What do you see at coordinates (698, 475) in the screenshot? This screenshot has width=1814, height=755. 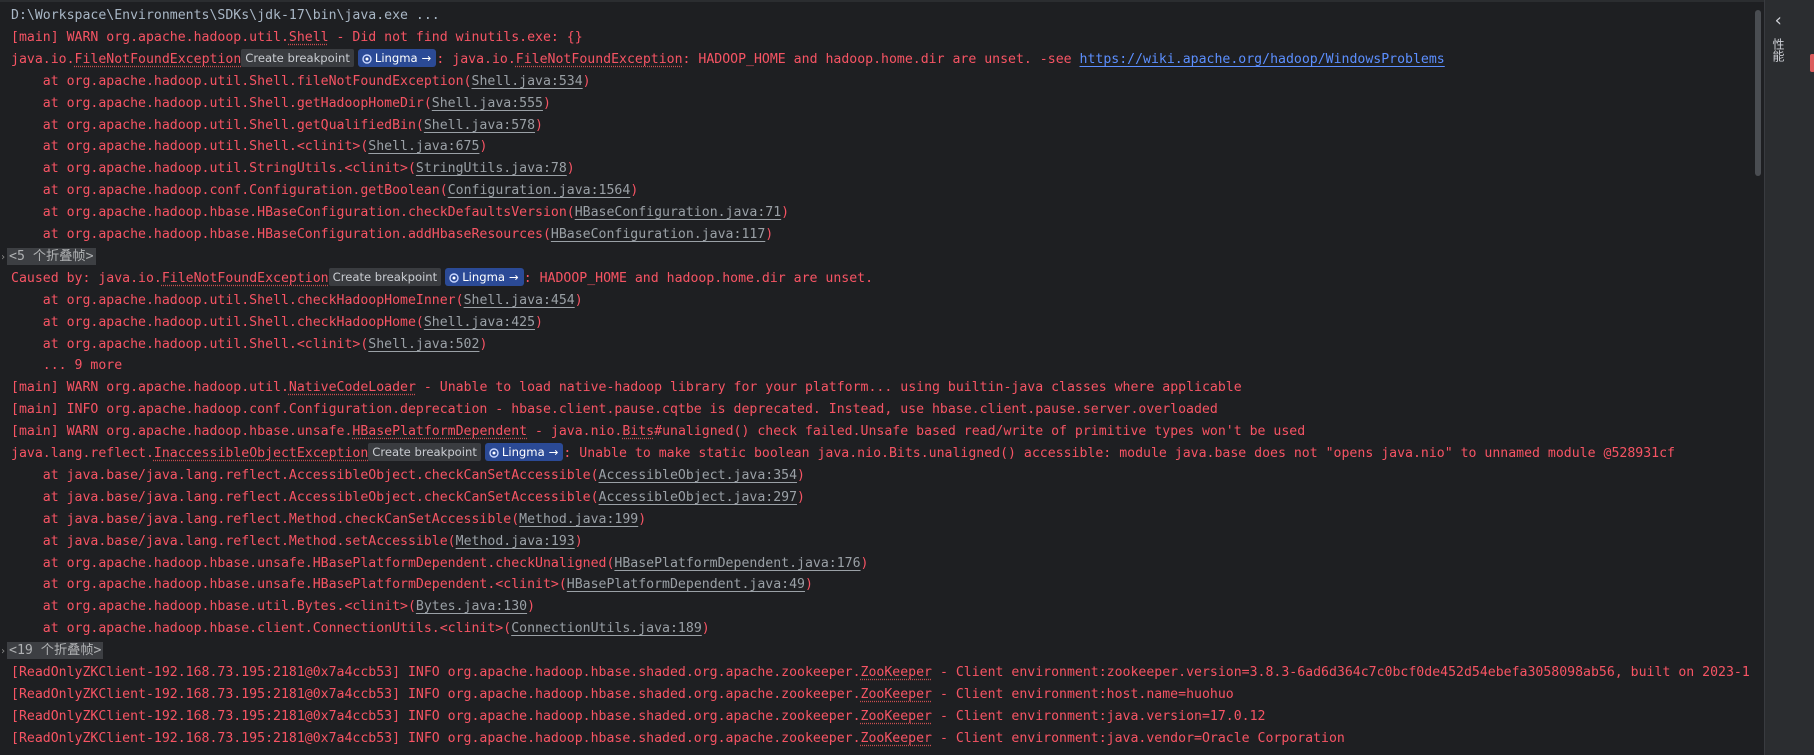 I see `source-link: AccessibleObject.java:354` at bounding box center [698, 475].